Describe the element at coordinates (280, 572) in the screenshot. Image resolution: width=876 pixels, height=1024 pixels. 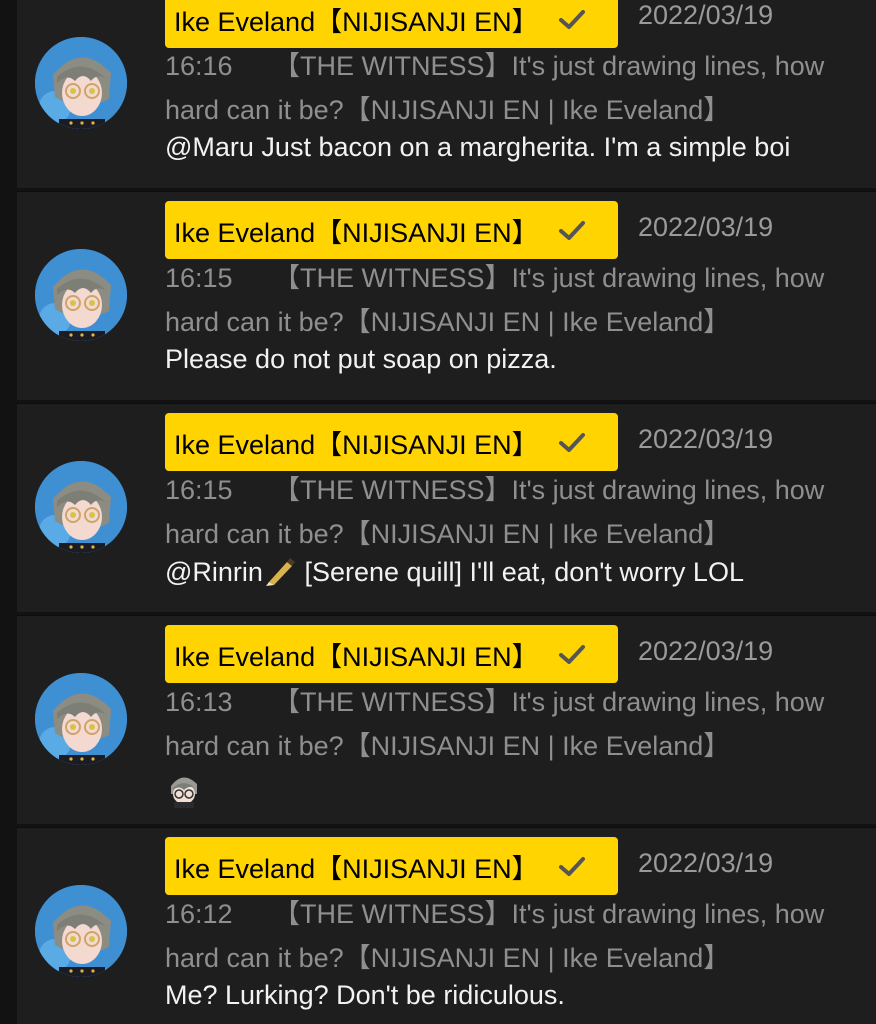
I see `fountain-pen-icon` at that location.